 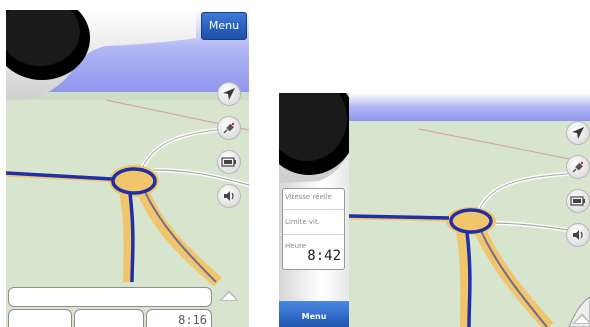 I want to click on info-bar: 8:16, so click(x=127, y=304).